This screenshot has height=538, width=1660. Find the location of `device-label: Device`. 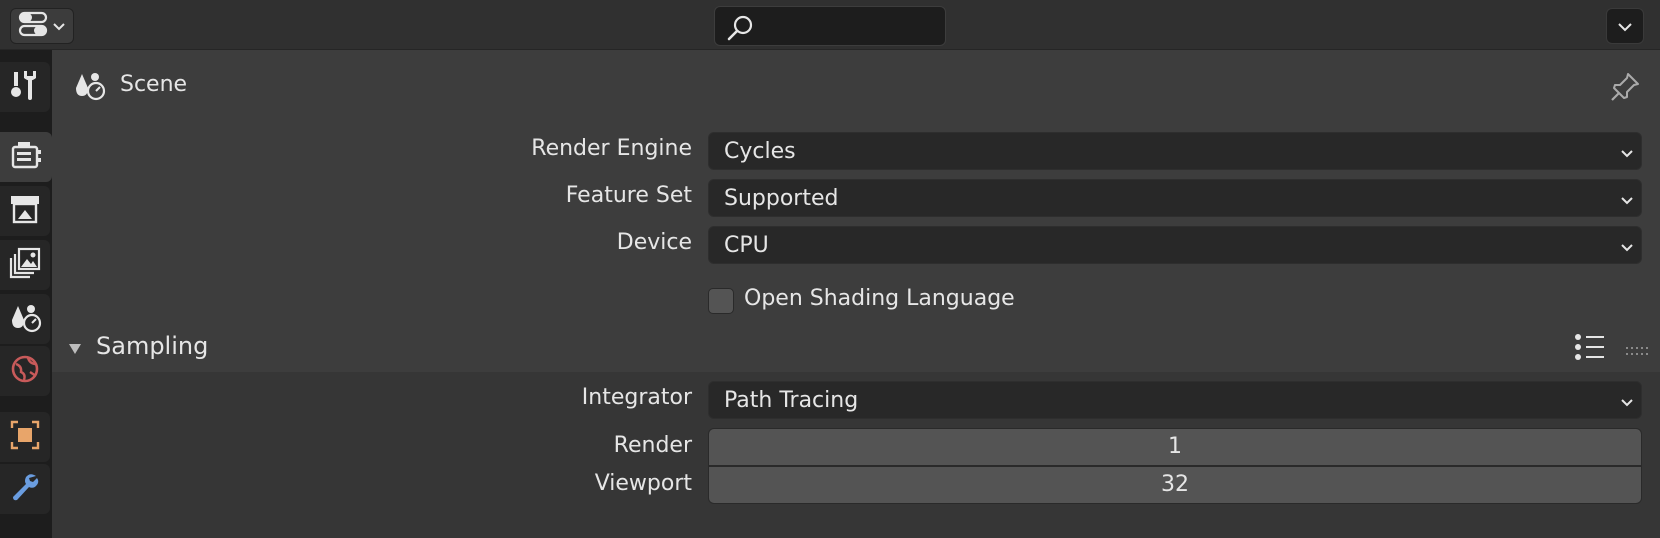

device-label: Device is located at coordinates (654, 242).